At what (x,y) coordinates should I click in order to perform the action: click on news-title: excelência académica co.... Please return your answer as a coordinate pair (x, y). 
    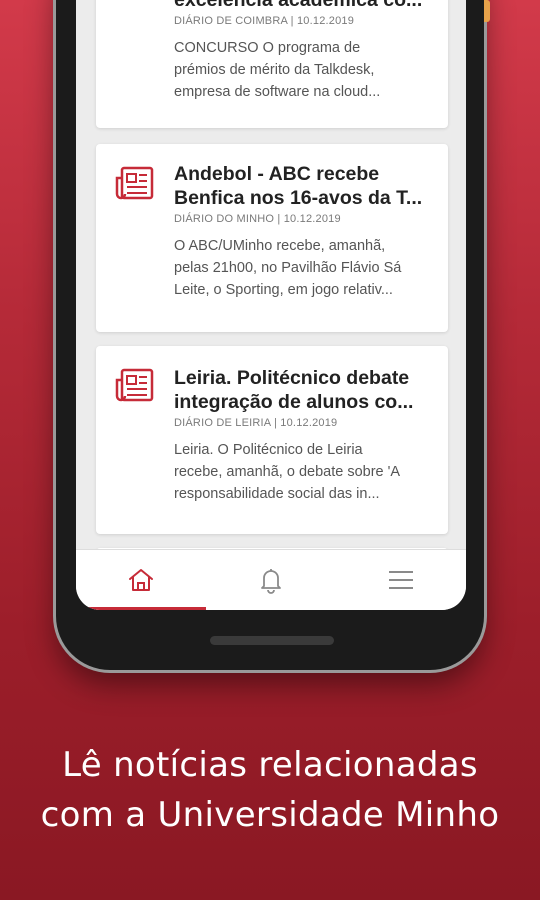
    Looking at the image, I should click on (298, 5).